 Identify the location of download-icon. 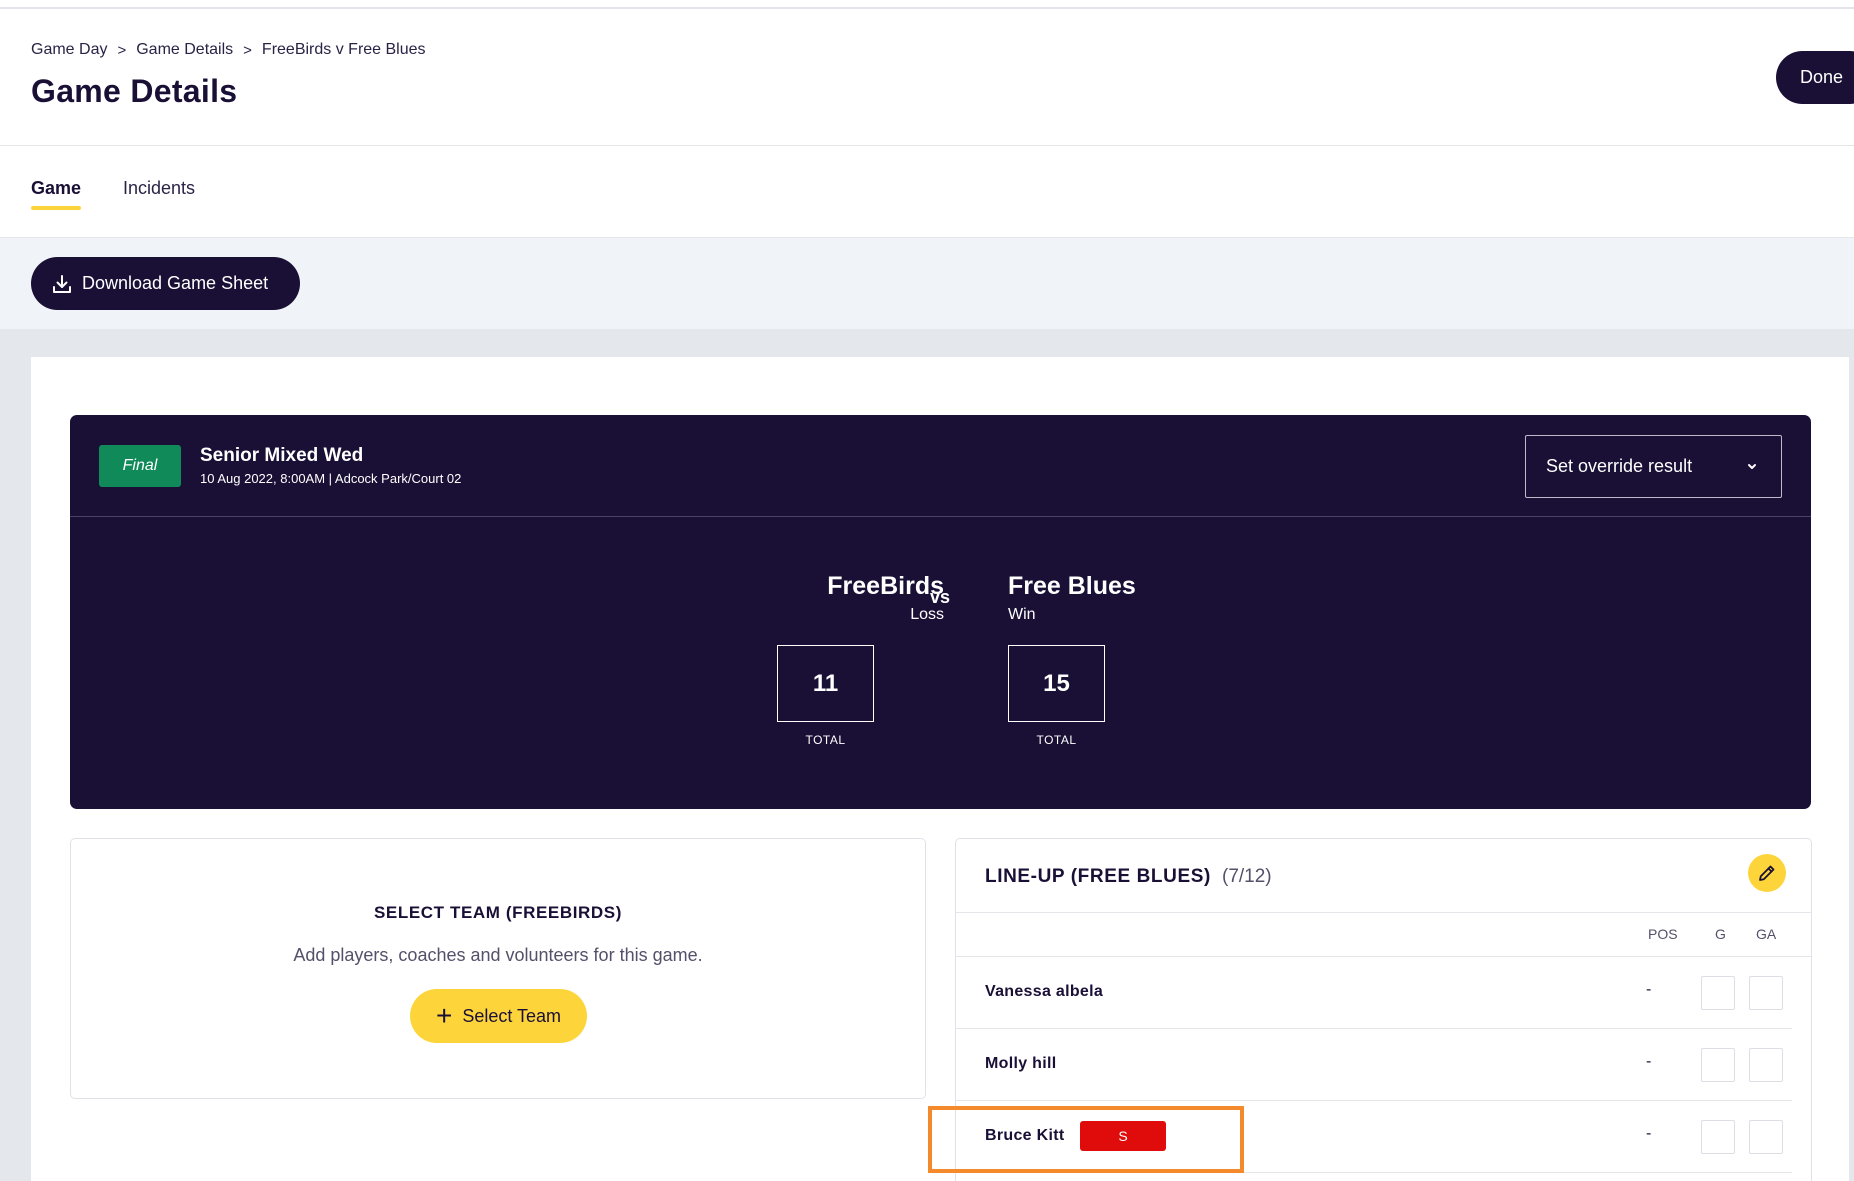
(62, 283).